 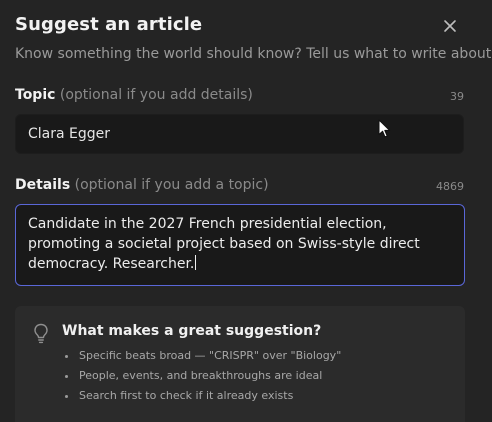 What do you see at coordinates (35, 95) in the screenshot?
I see `topic-label-text: Topic` at bounding box center [35, 95].